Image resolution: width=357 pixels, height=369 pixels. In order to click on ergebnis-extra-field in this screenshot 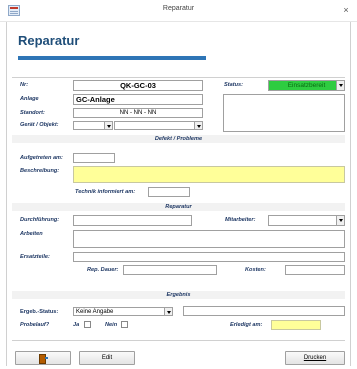, I will do `click(264, 311)`.